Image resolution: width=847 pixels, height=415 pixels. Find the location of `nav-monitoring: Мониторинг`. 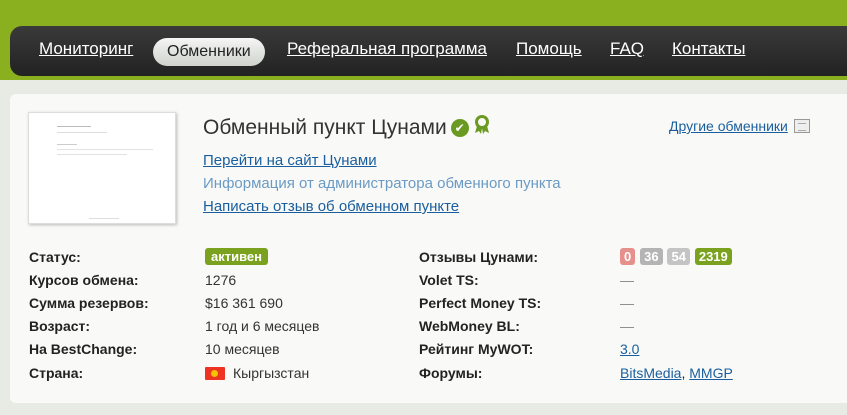

nav-monitoring: Мониторинг is located at coordinates (86, 49).